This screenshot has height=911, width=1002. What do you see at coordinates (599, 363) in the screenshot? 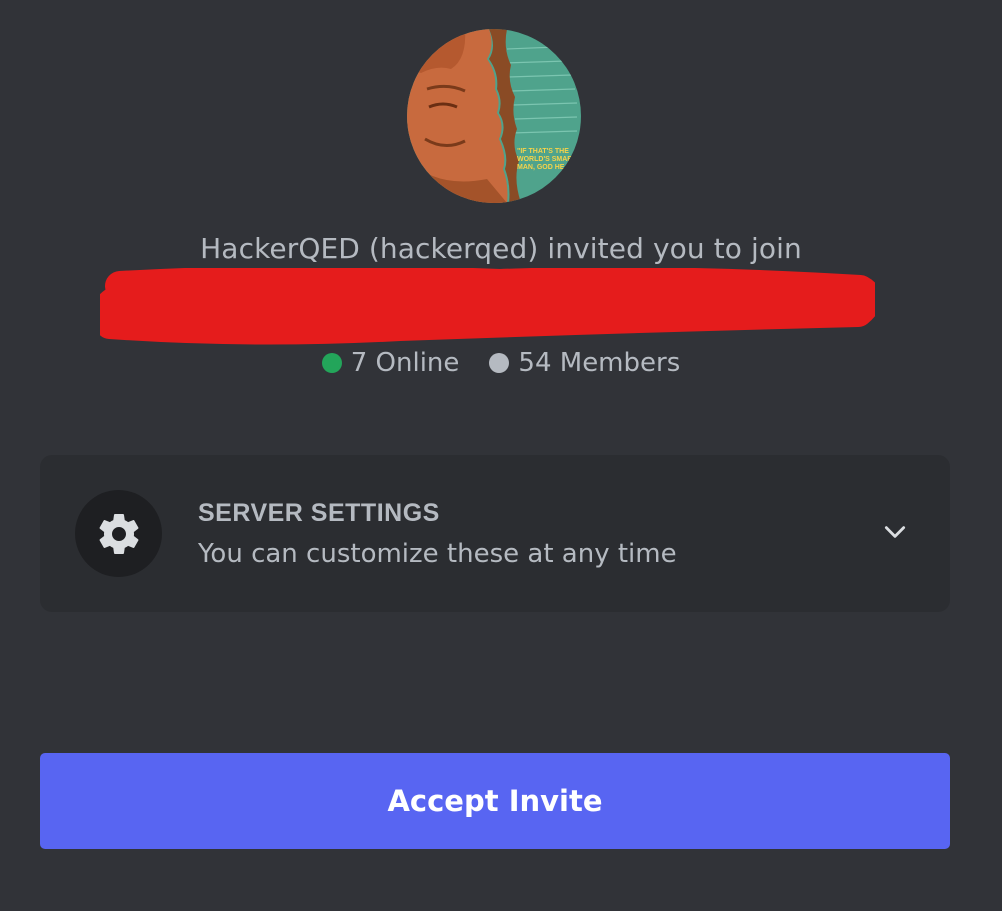
I see `members-label: 54 Members` at bounding box center [599, 363].